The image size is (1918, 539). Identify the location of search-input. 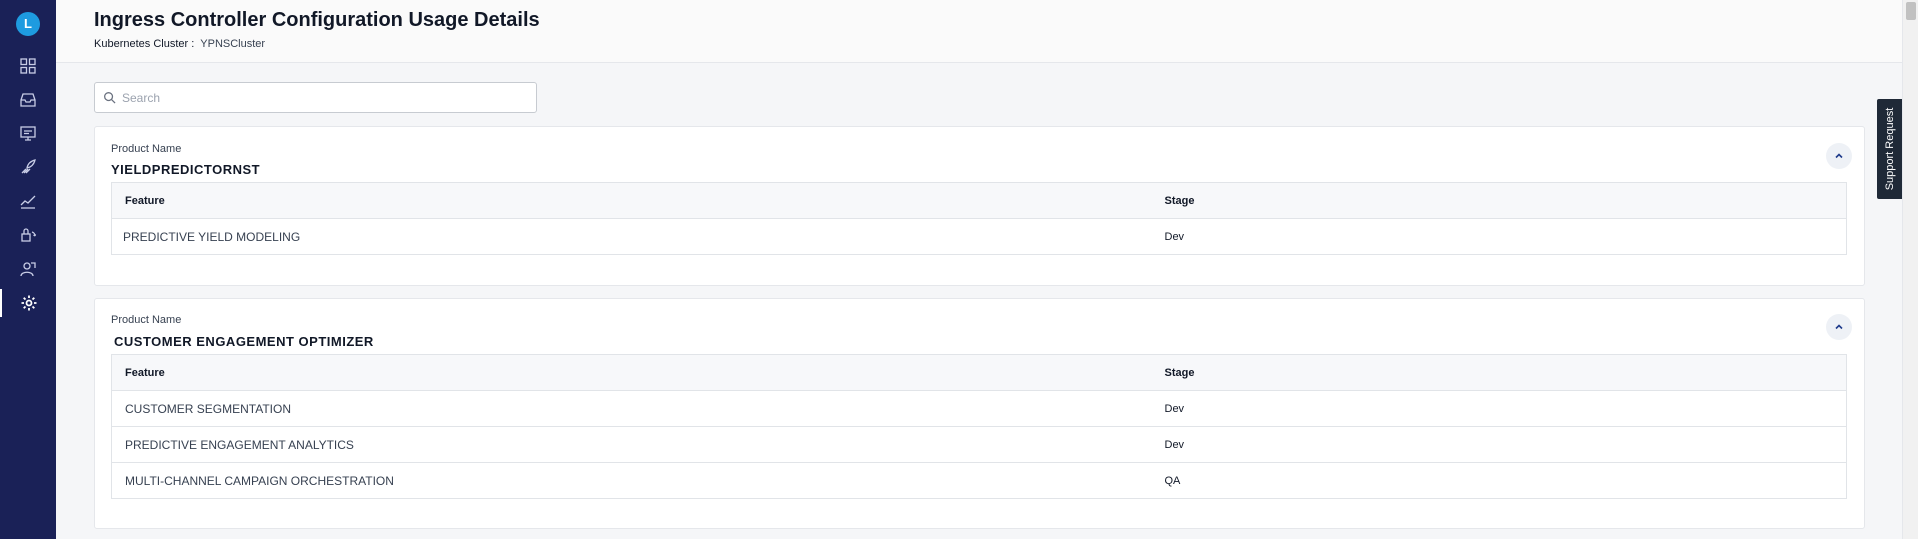
(322, 97).